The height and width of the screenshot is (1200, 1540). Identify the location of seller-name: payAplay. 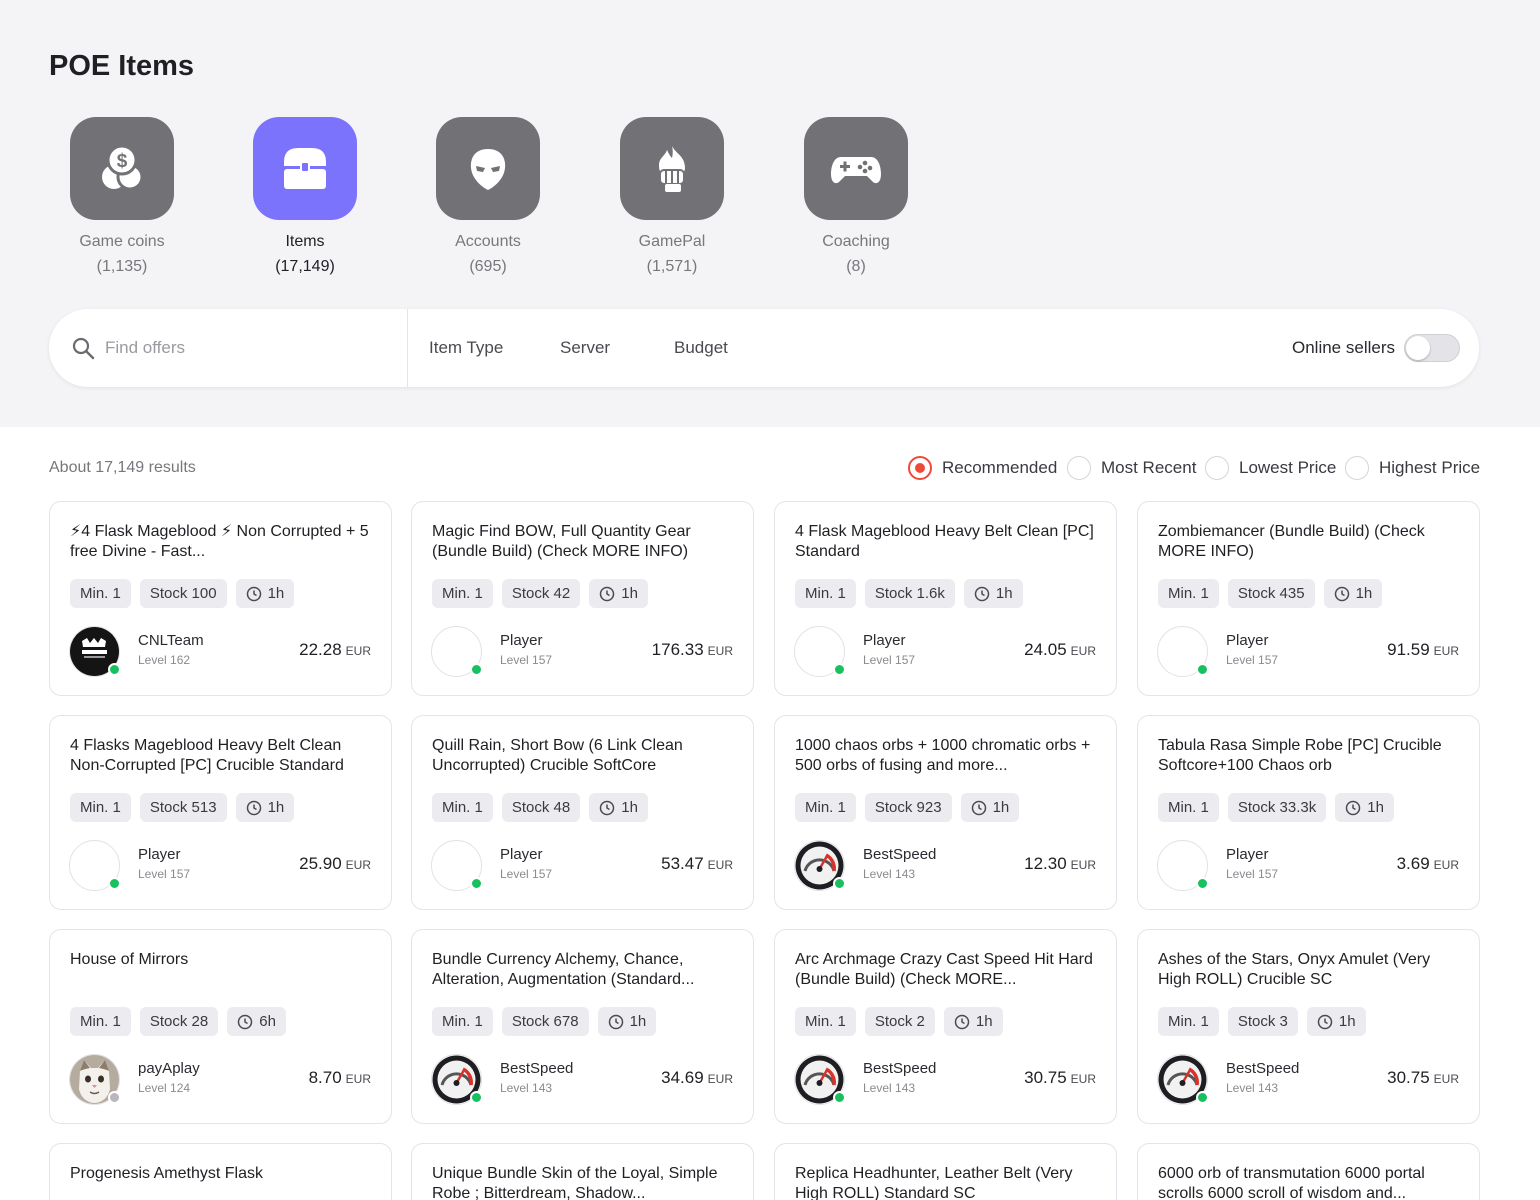
(169, 1068).